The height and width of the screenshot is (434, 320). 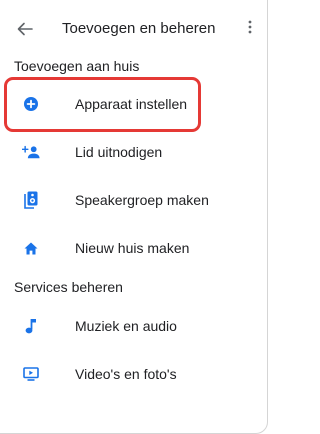 I want to click on list-item-label: Nieuw huis maken, so click(x=132, y=248).